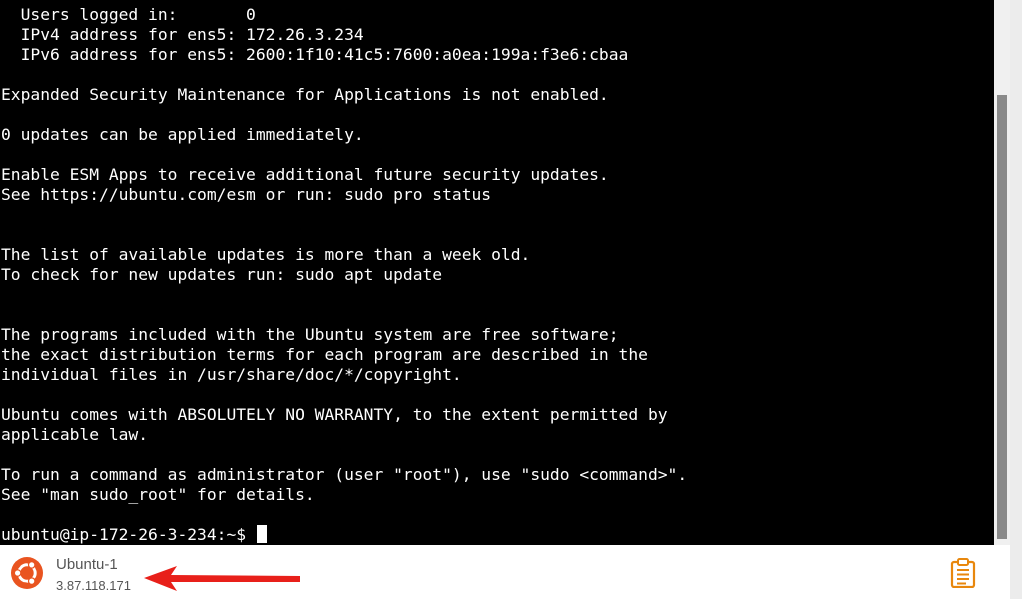  I want to click on terminal-line: Users logged in: 0, so click(128, 14).